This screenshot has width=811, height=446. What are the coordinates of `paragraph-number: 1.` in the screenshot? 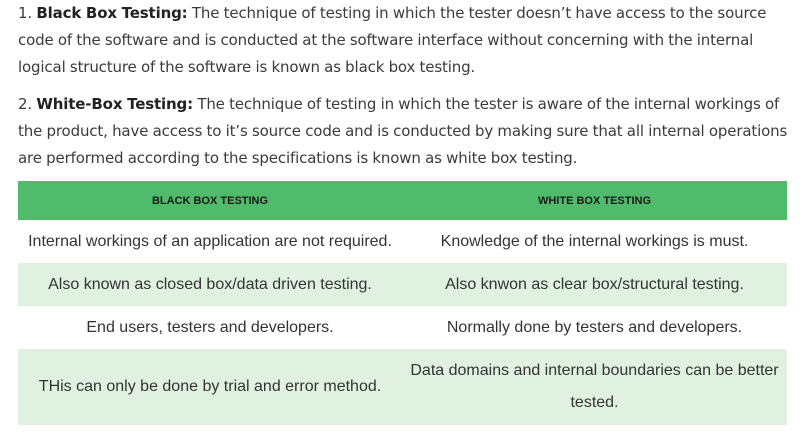 It's located at (25, 13).